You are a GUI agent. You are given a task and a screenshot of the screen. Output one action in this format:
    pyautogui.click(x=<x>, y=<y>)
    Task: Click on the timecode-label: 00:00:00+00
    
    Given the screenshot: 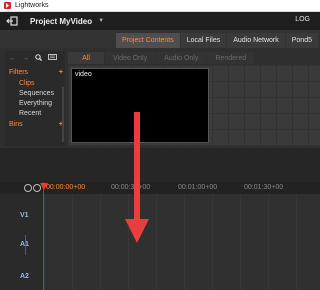 What is the action you would take?
    pyautogui.click(x=66, y=187)
    